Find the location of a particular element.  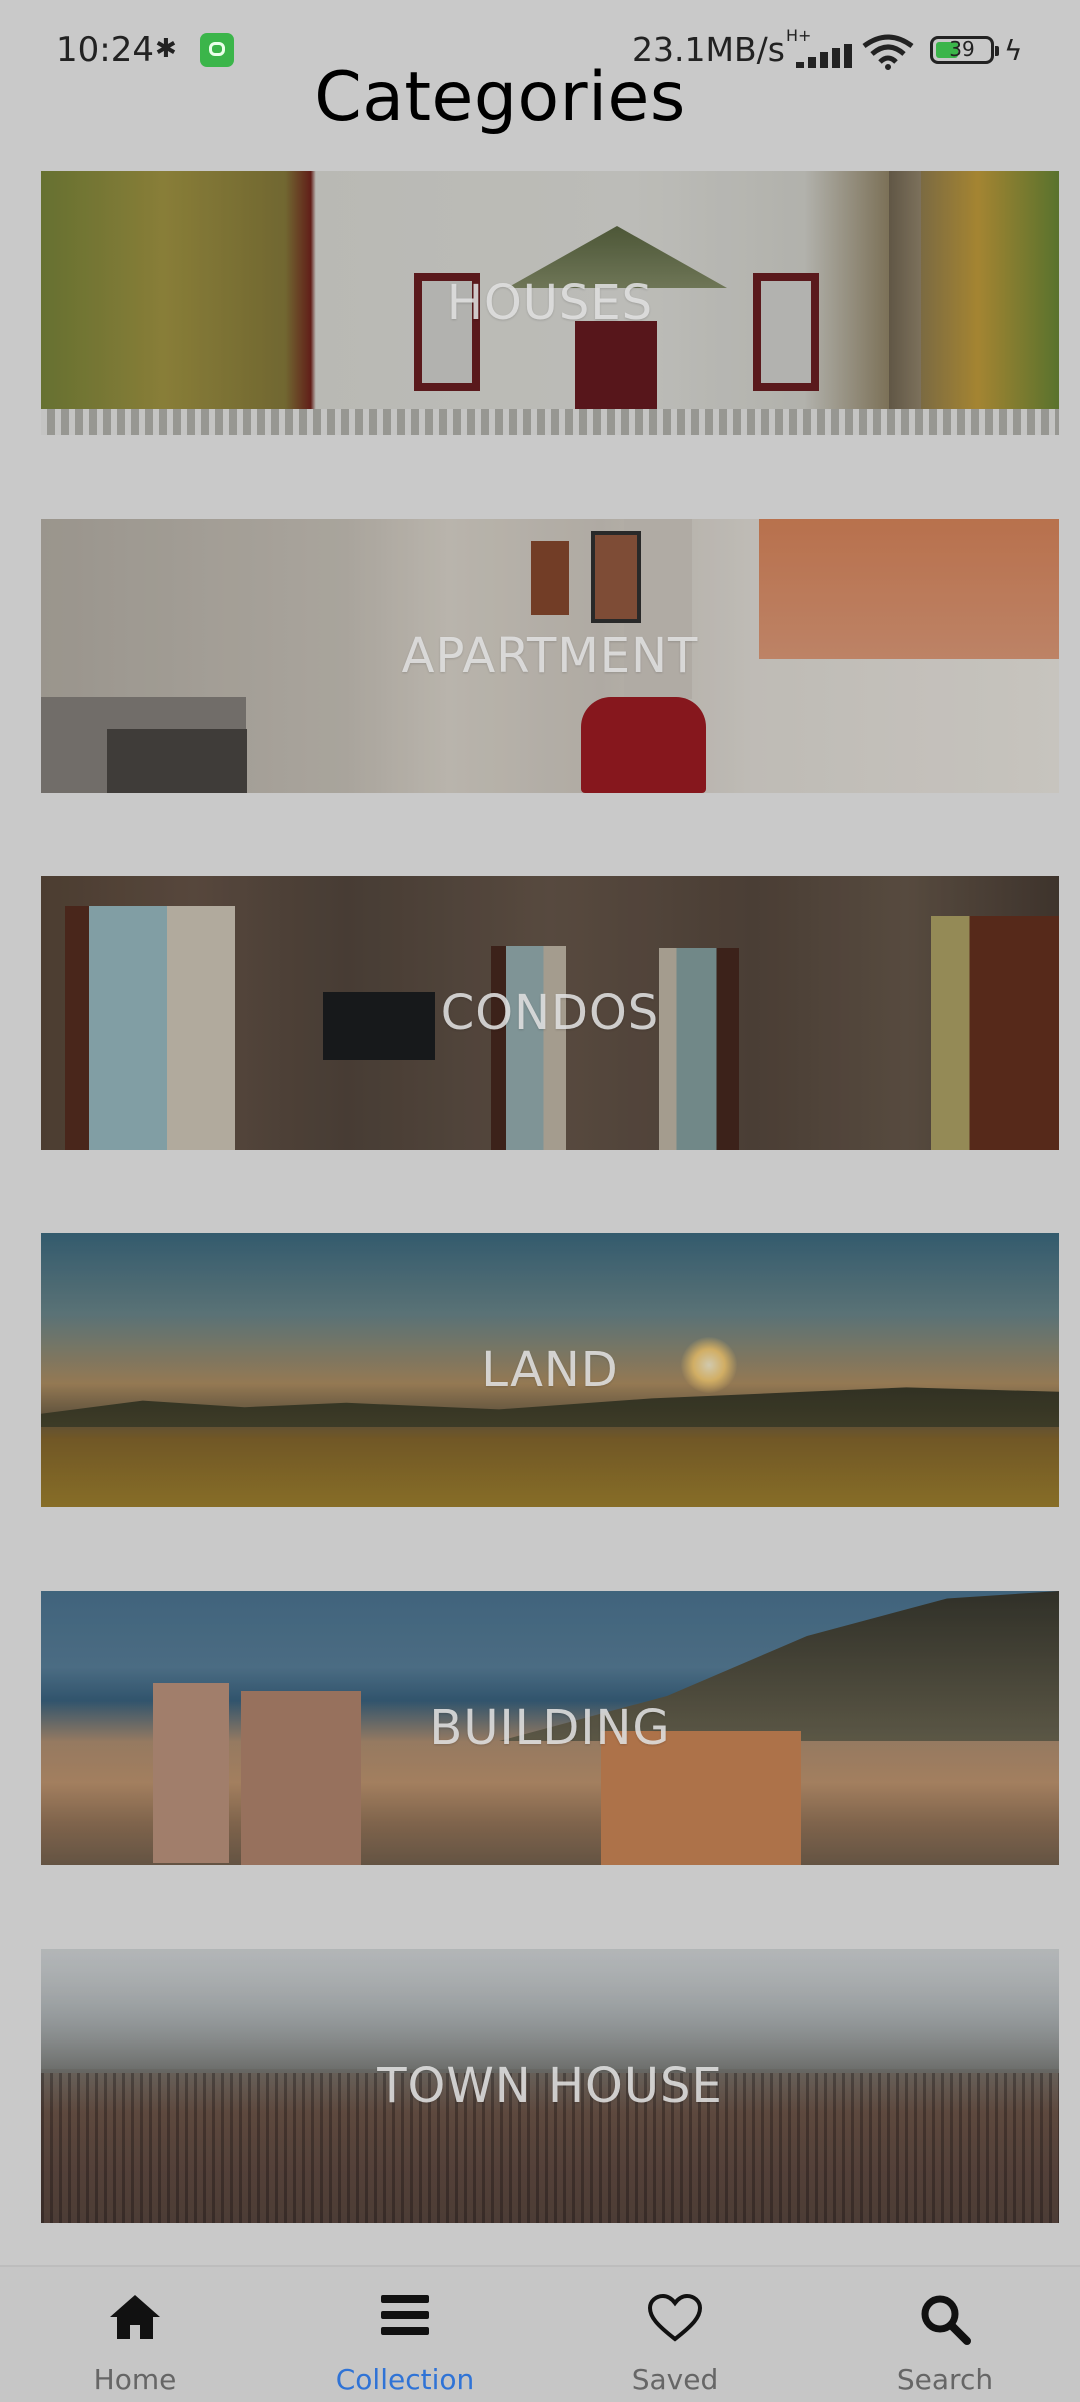

category-card-land: LAND is located at coordinates (550, 1370).